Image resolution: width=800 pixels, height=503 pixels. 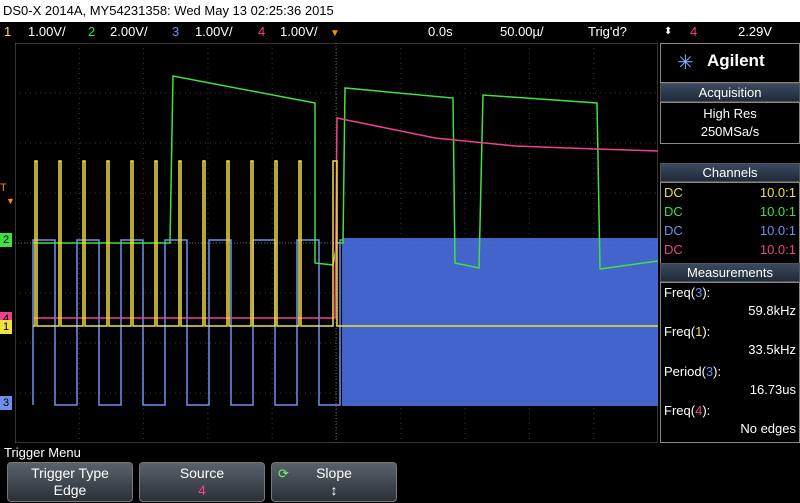 What do you see at coordinates (755, 32) in the screenshot?
I see `trigger-level: 2.29V` at bounding box center [755, 32].